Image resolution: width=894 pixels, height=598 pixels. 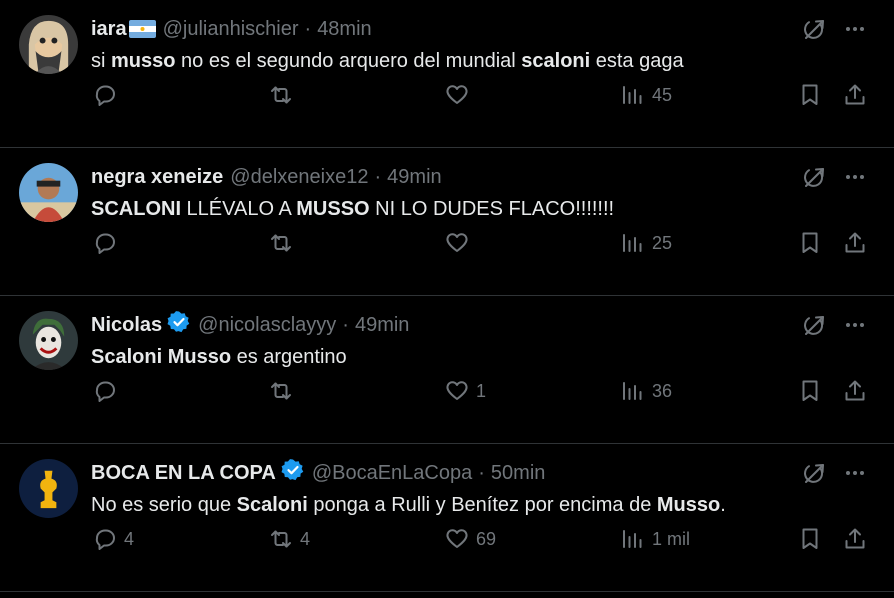 I want to click on user-handle: @BocaEnLaCopa, so click(x=392, y=473).